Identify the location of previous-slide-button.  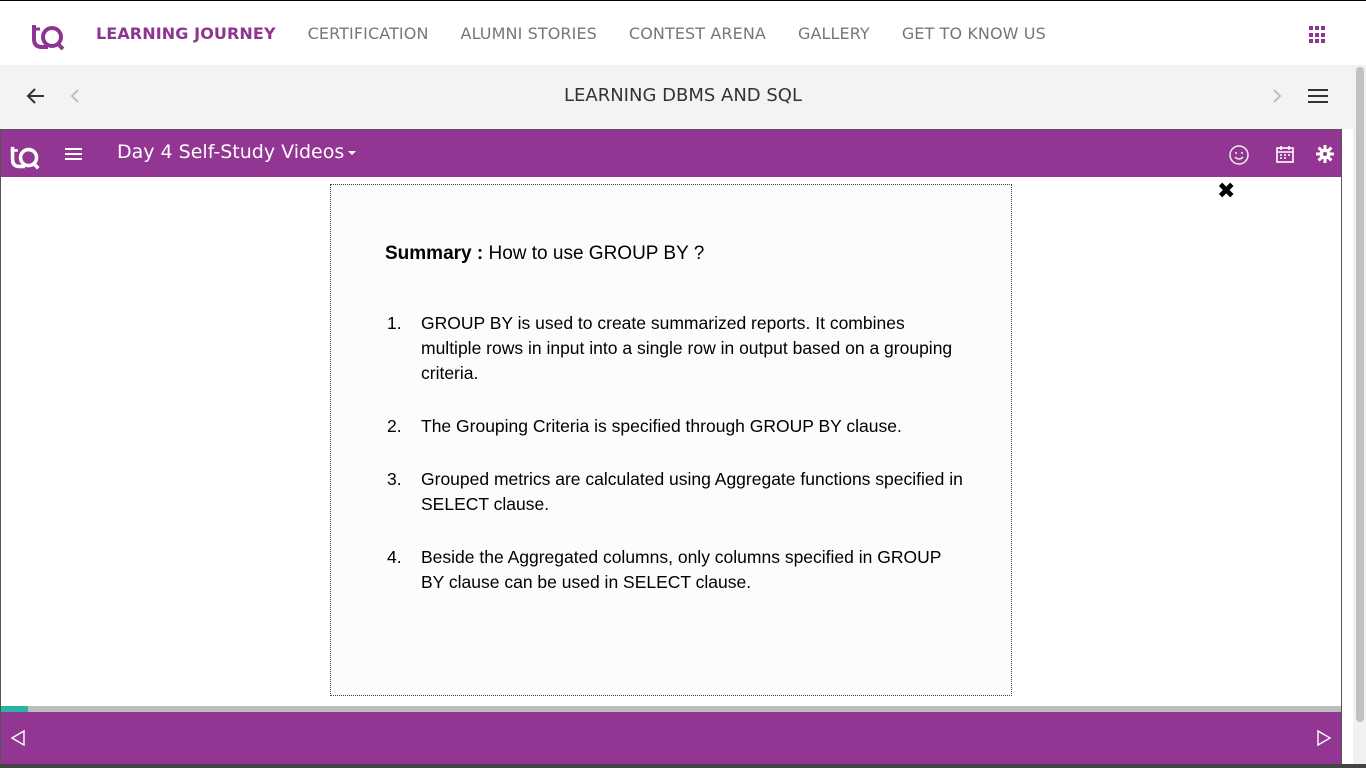
(18, 738).